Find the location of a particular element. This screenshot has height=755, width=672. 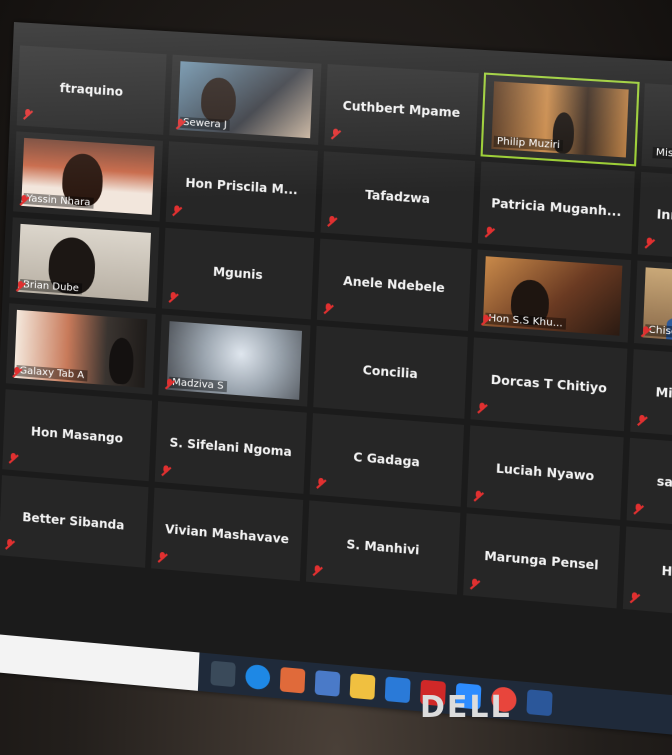

participant-name: Cuthbert Mpame is located at coordinates (401, 109).